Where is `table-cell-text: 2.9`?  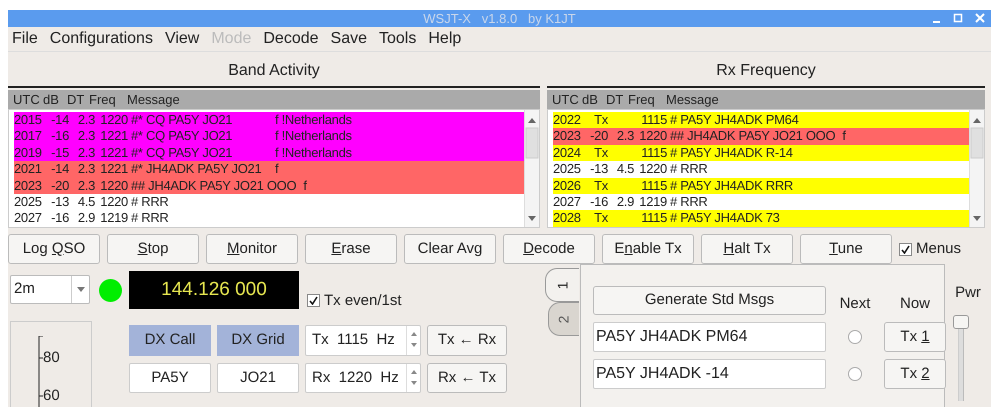 table-cell-text: 2.9 is located at coordinates (625, 202).